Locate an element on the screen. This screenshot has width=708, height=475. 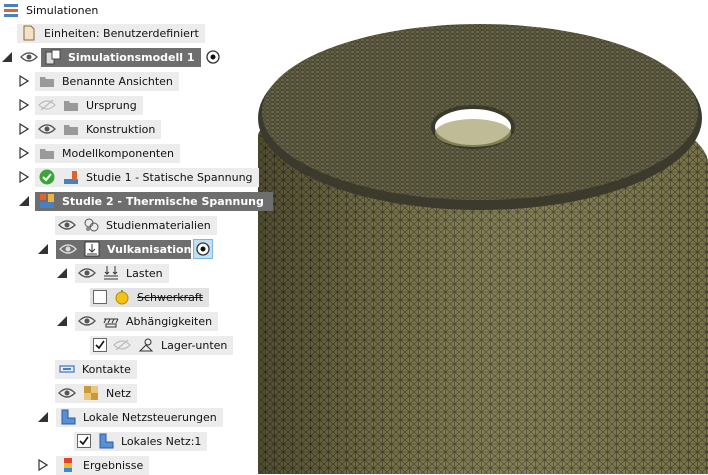
named-views-node: Benannte Ansichten is located at coordinates (98, 81).